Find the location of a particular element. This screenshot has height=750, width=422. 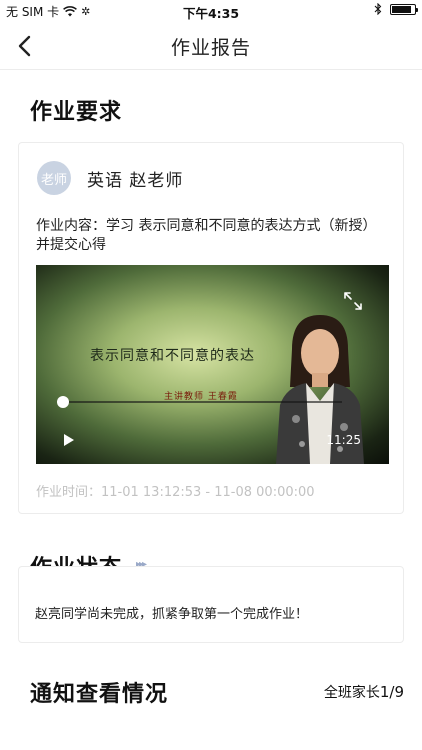

homework-time: 作业时间：11-01 13:12:53 - 11-08 00:00:00 is located at coordinates (175, 492).